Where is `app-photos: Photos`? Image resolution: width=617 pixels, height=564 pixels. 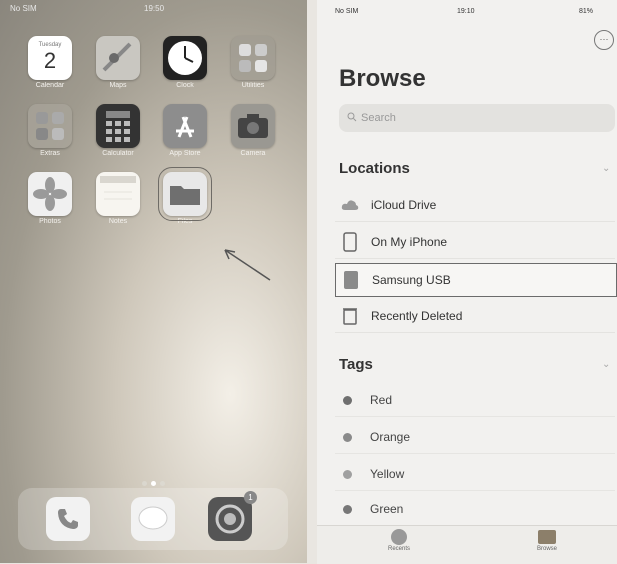 app-photos: Photos is located at coordinates (50, 198).